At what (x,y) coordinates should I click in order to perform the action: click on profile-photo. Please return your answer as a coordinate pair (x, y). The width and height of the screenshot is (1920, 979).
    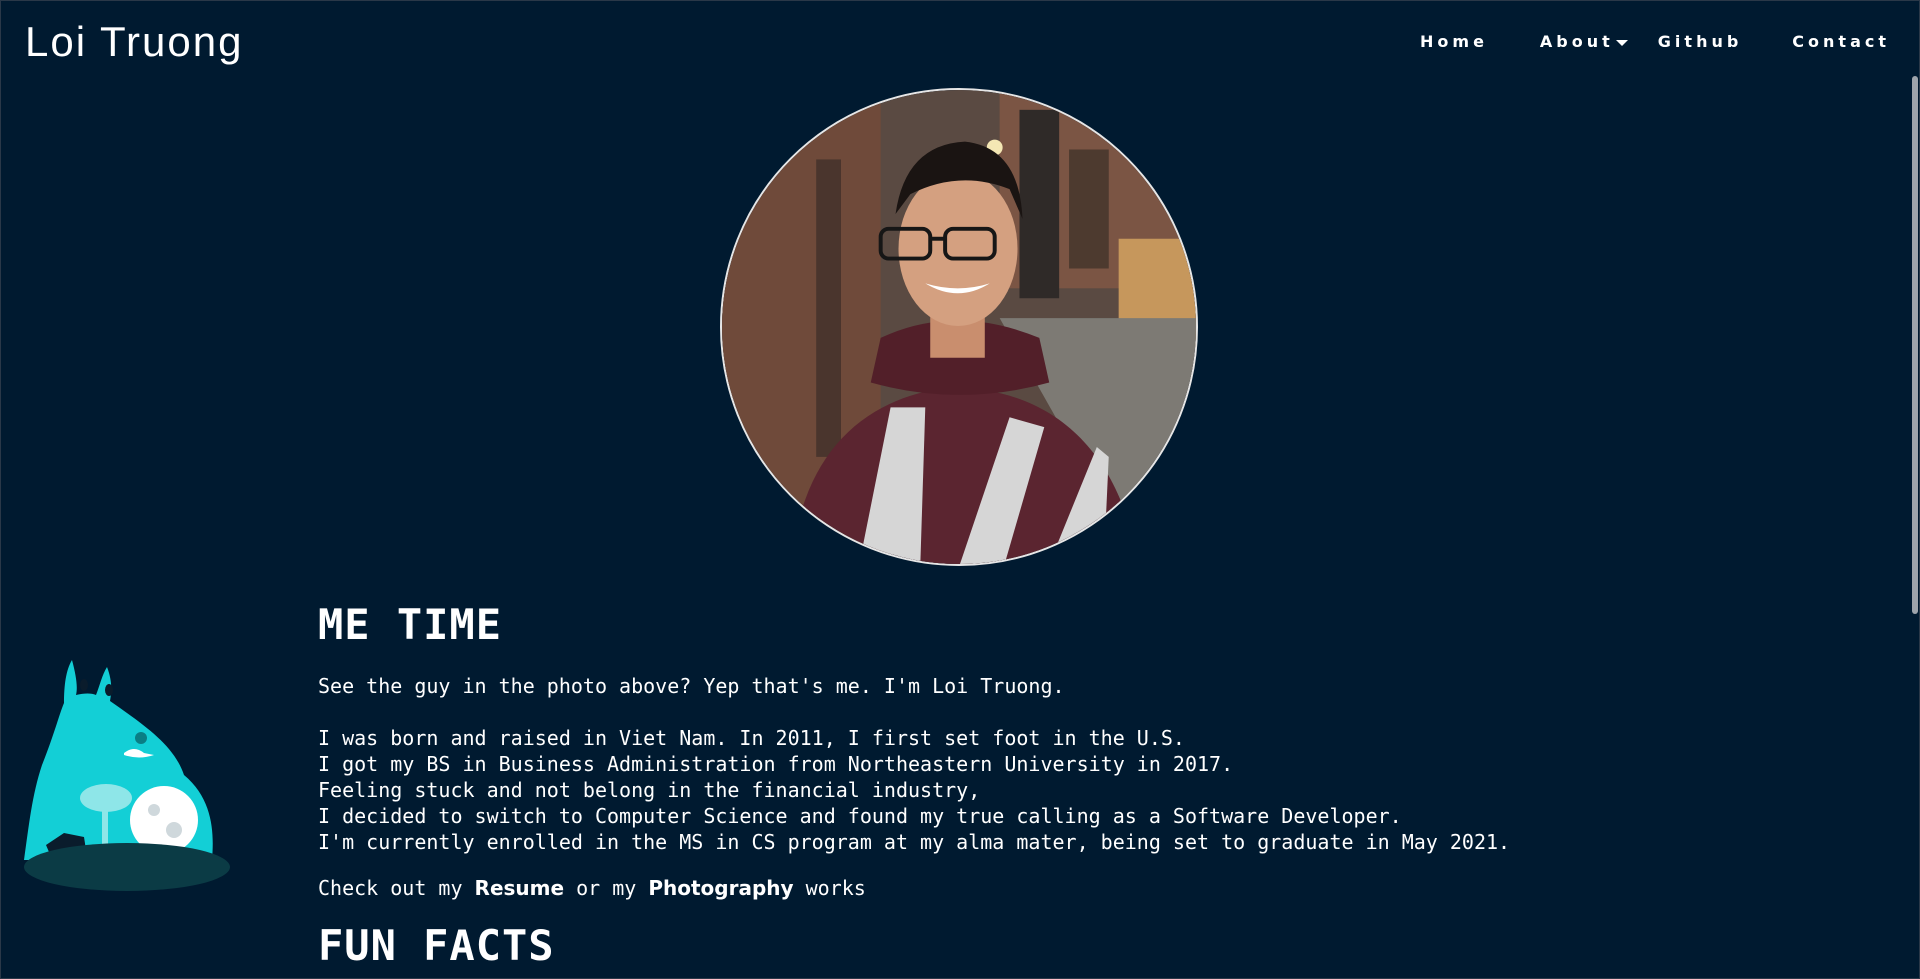
    Looking at the image, I should click on (959, 327).